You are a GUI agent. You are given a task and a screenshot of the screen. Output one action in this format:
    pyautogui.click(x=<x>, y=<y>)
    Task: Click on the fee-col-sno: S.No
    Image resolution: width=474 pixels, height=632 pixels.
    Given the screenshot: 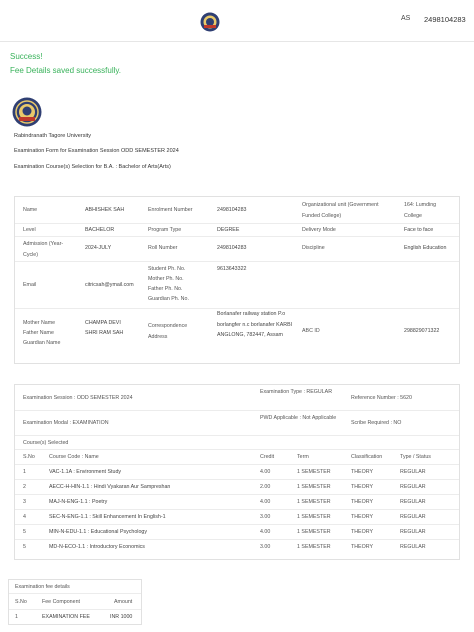 What is the action you would take?
    pyautogui.click(x=21, y=602)
    